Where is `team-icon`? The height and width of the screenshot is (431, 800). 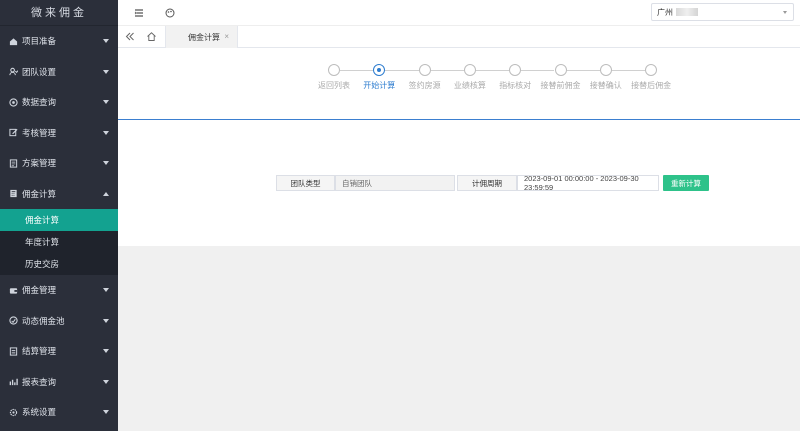
team-icon is located at coordinates (13, 72).